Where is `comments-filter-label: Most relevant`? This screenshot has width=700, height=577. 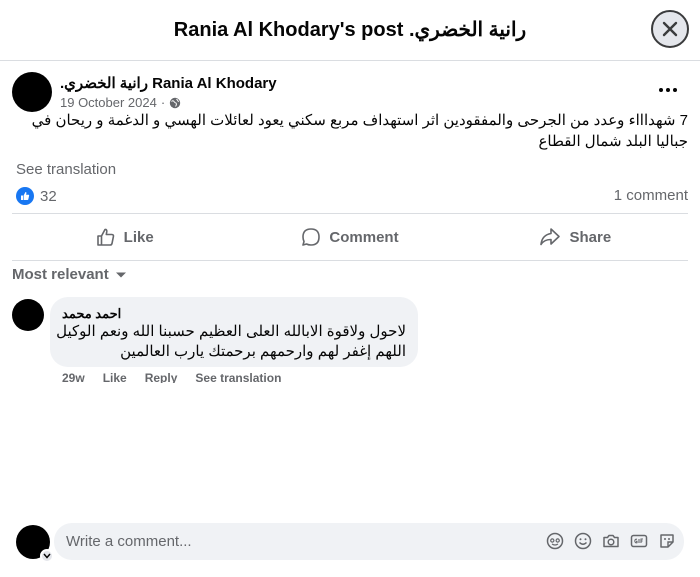 comments-filter-label: Most relevant is located at coordinates (60, 274).